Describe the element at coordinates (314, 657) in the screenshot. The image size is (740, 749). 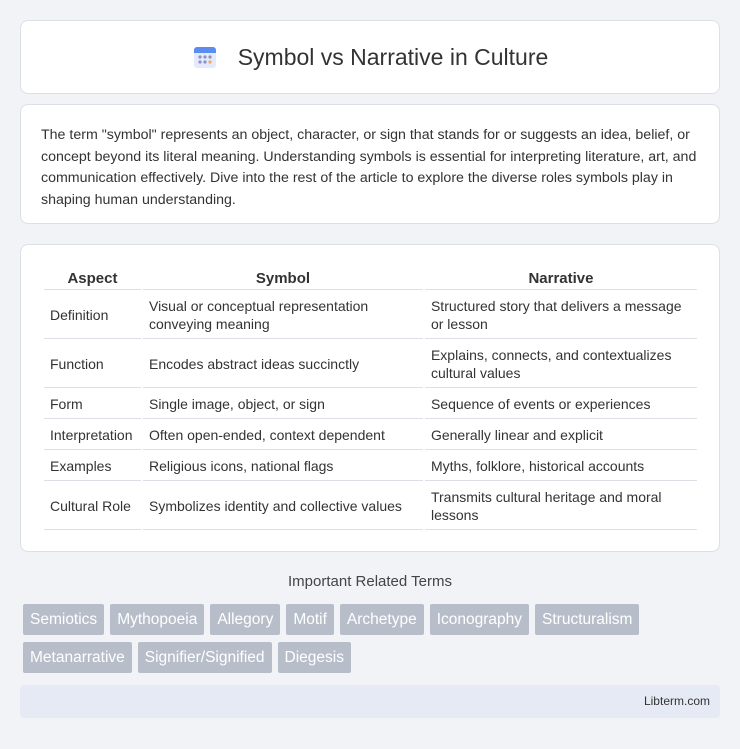
I see `tag-diegesis: Diegesis` at that location.